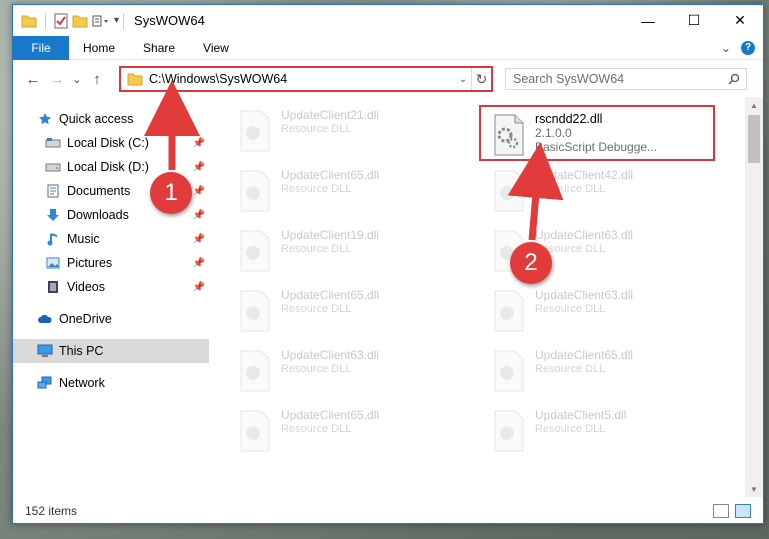  Describe the element at coordinates (53, 239) in the screenshot. I see `music-icon` at that location.